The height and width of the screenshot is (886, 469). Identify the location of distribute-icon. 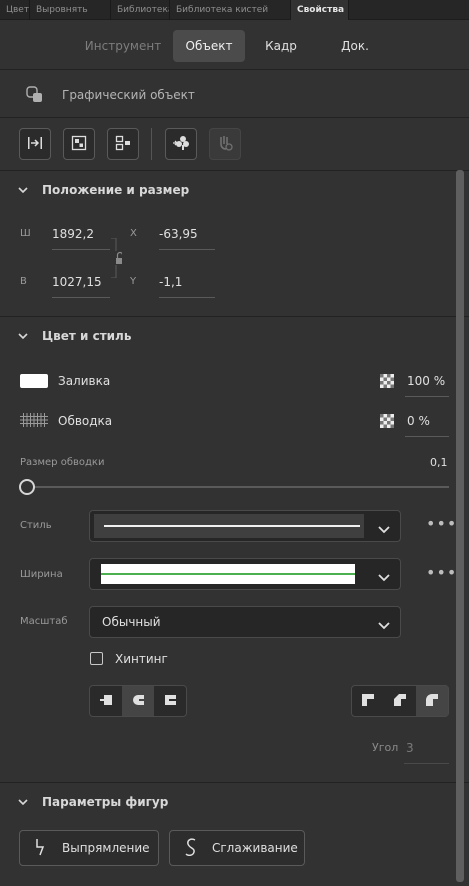
(123, 144).